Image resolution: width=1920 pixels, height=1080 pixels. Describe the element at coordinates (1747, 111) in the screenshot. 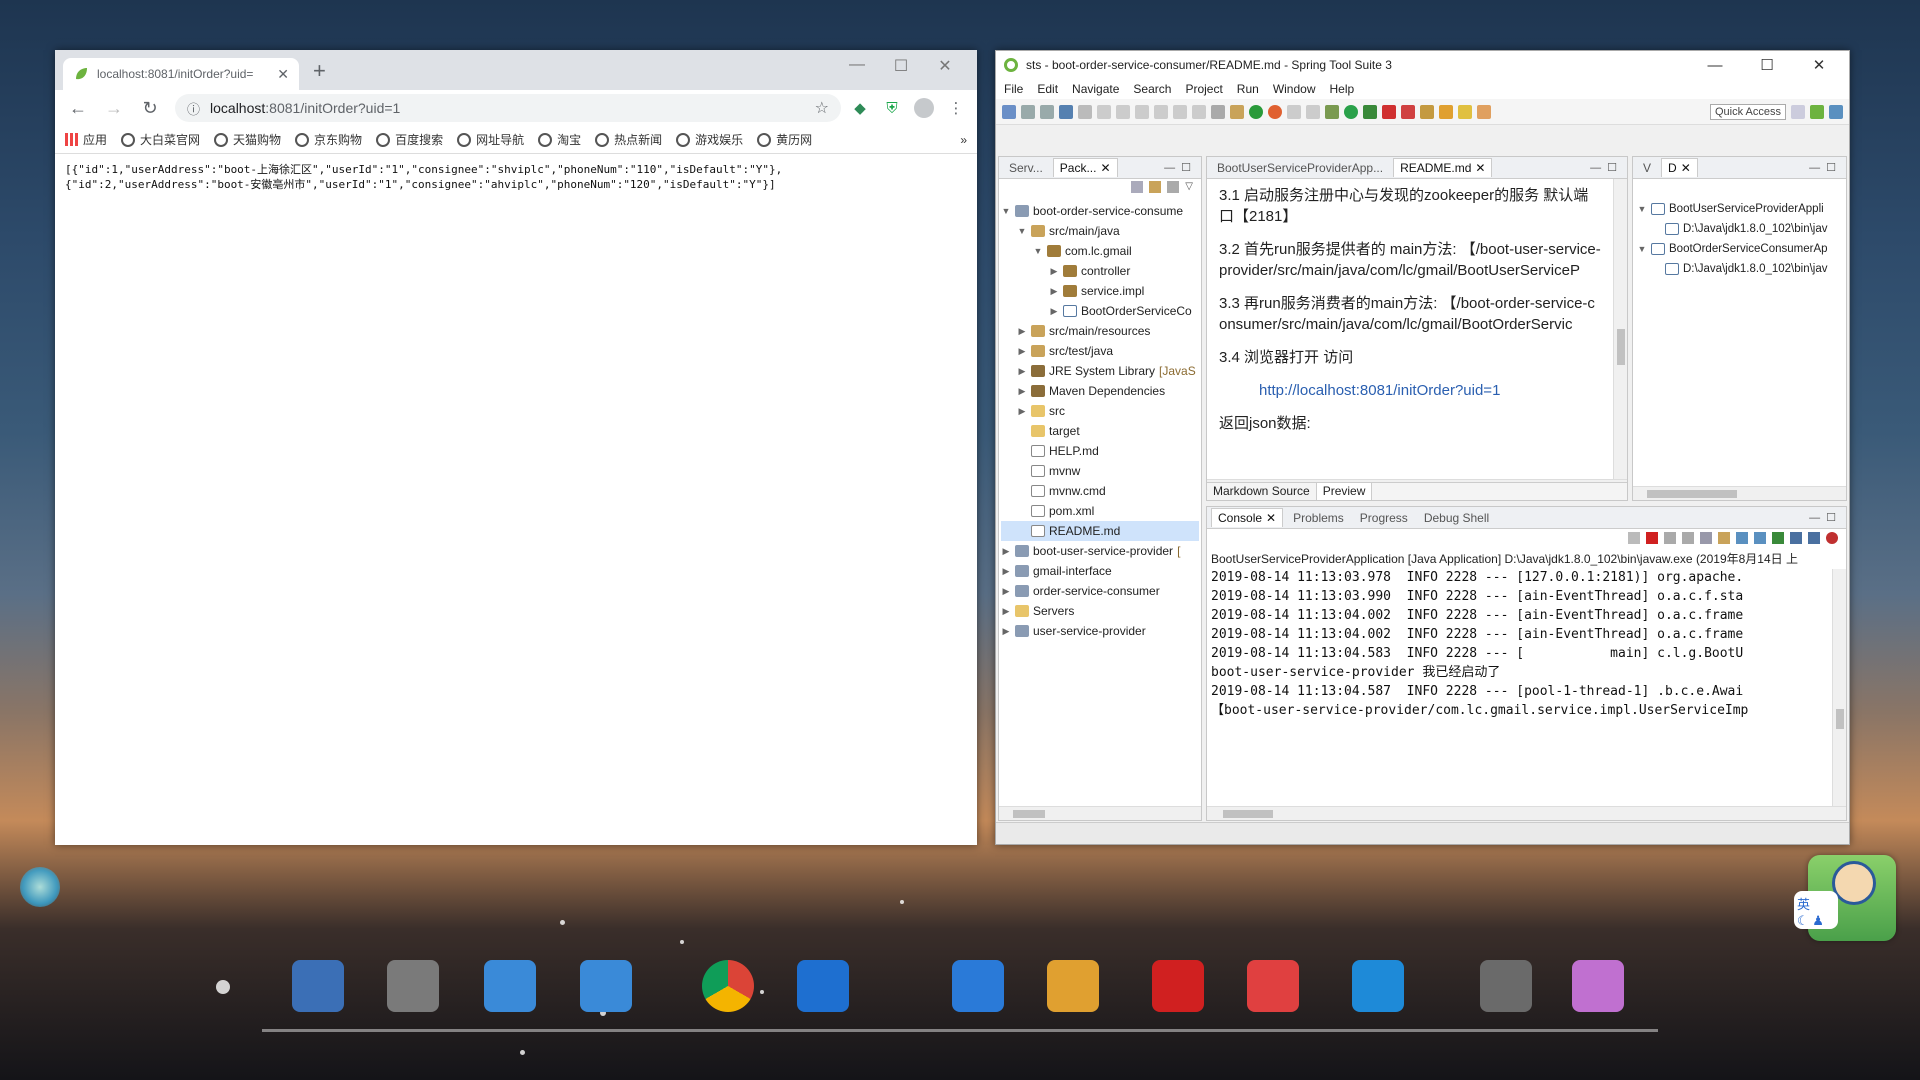

I see `quick-access-input: Quick Access` at that location.